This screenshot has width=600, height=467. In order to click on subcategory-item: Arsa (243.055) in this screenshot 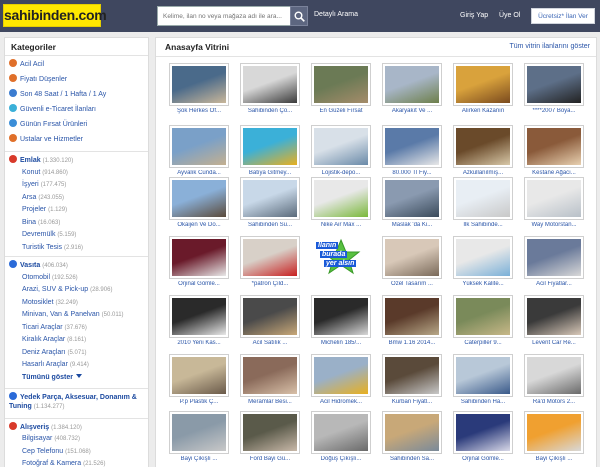, I will do `click(43, 198)`.